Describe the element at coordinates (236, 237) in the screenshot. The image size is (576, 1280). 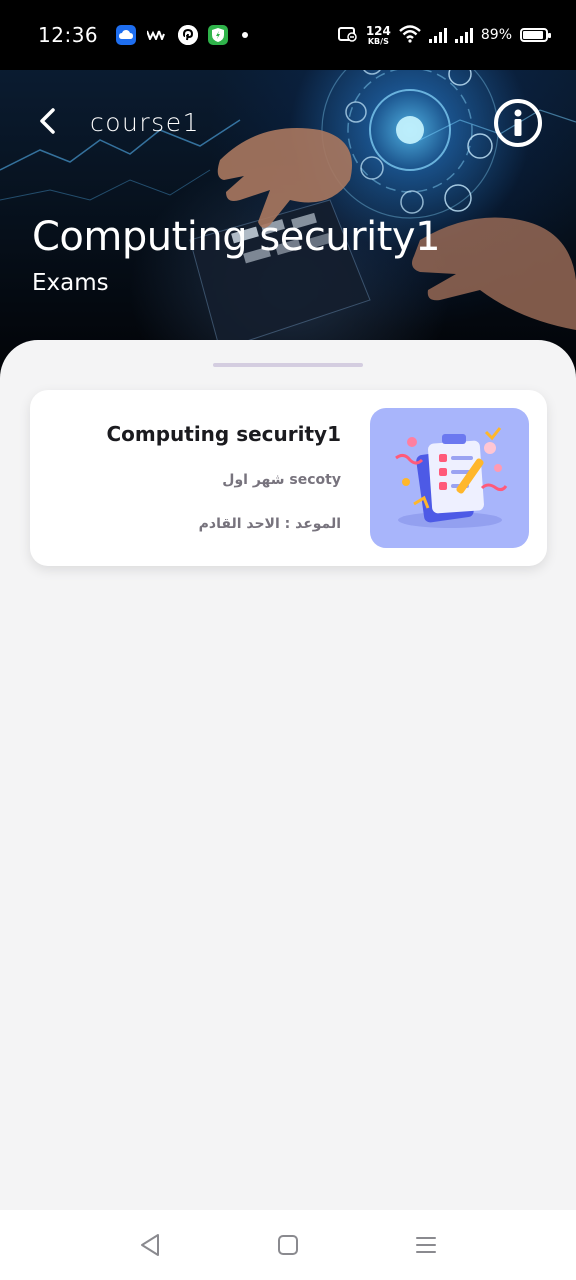
I see `page-title: Computing security1` at that location.